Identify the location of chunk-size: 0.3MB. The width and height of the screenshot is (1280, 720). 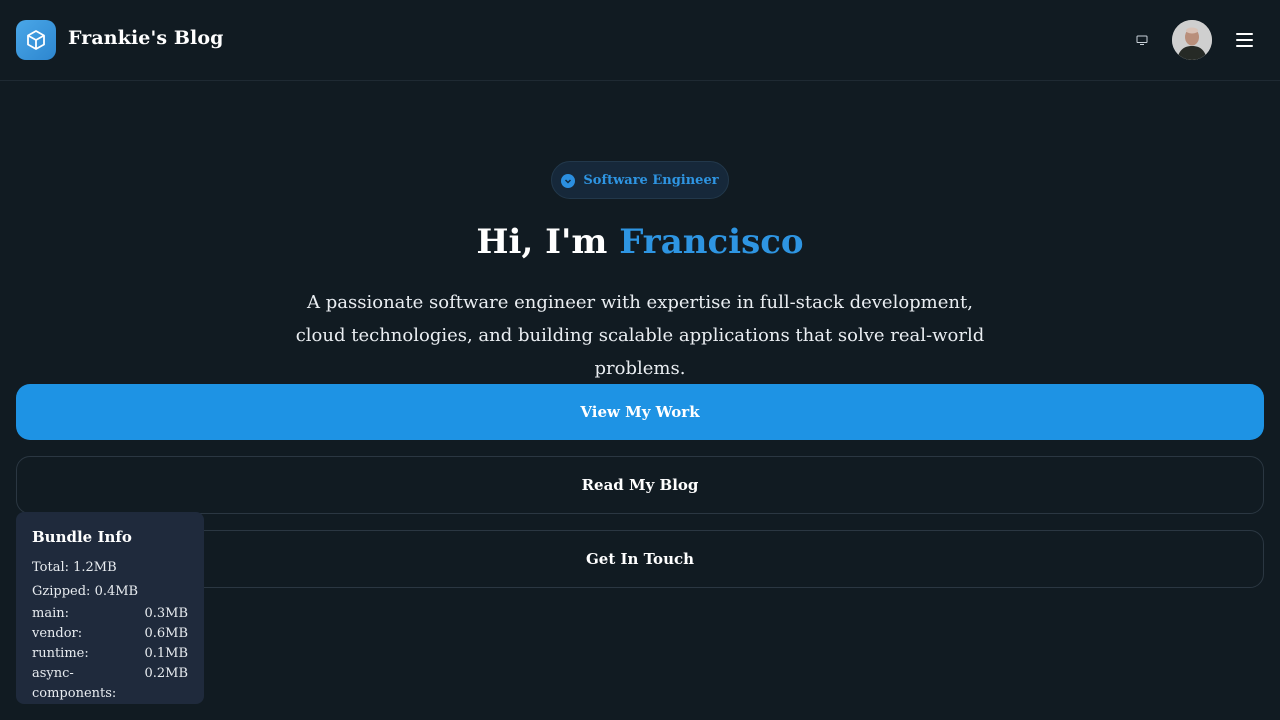
(166, 613).